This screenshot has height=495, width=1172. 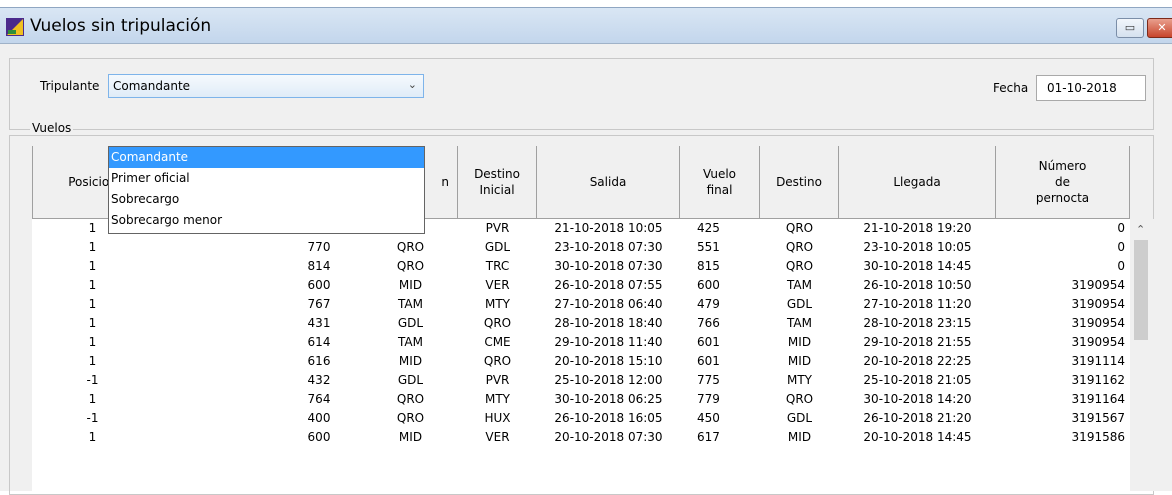 What do you see at coordinates (917, 182) in the screenshot?
I see `column-header-llegada: Llegada` at bounding box center [917, 182].